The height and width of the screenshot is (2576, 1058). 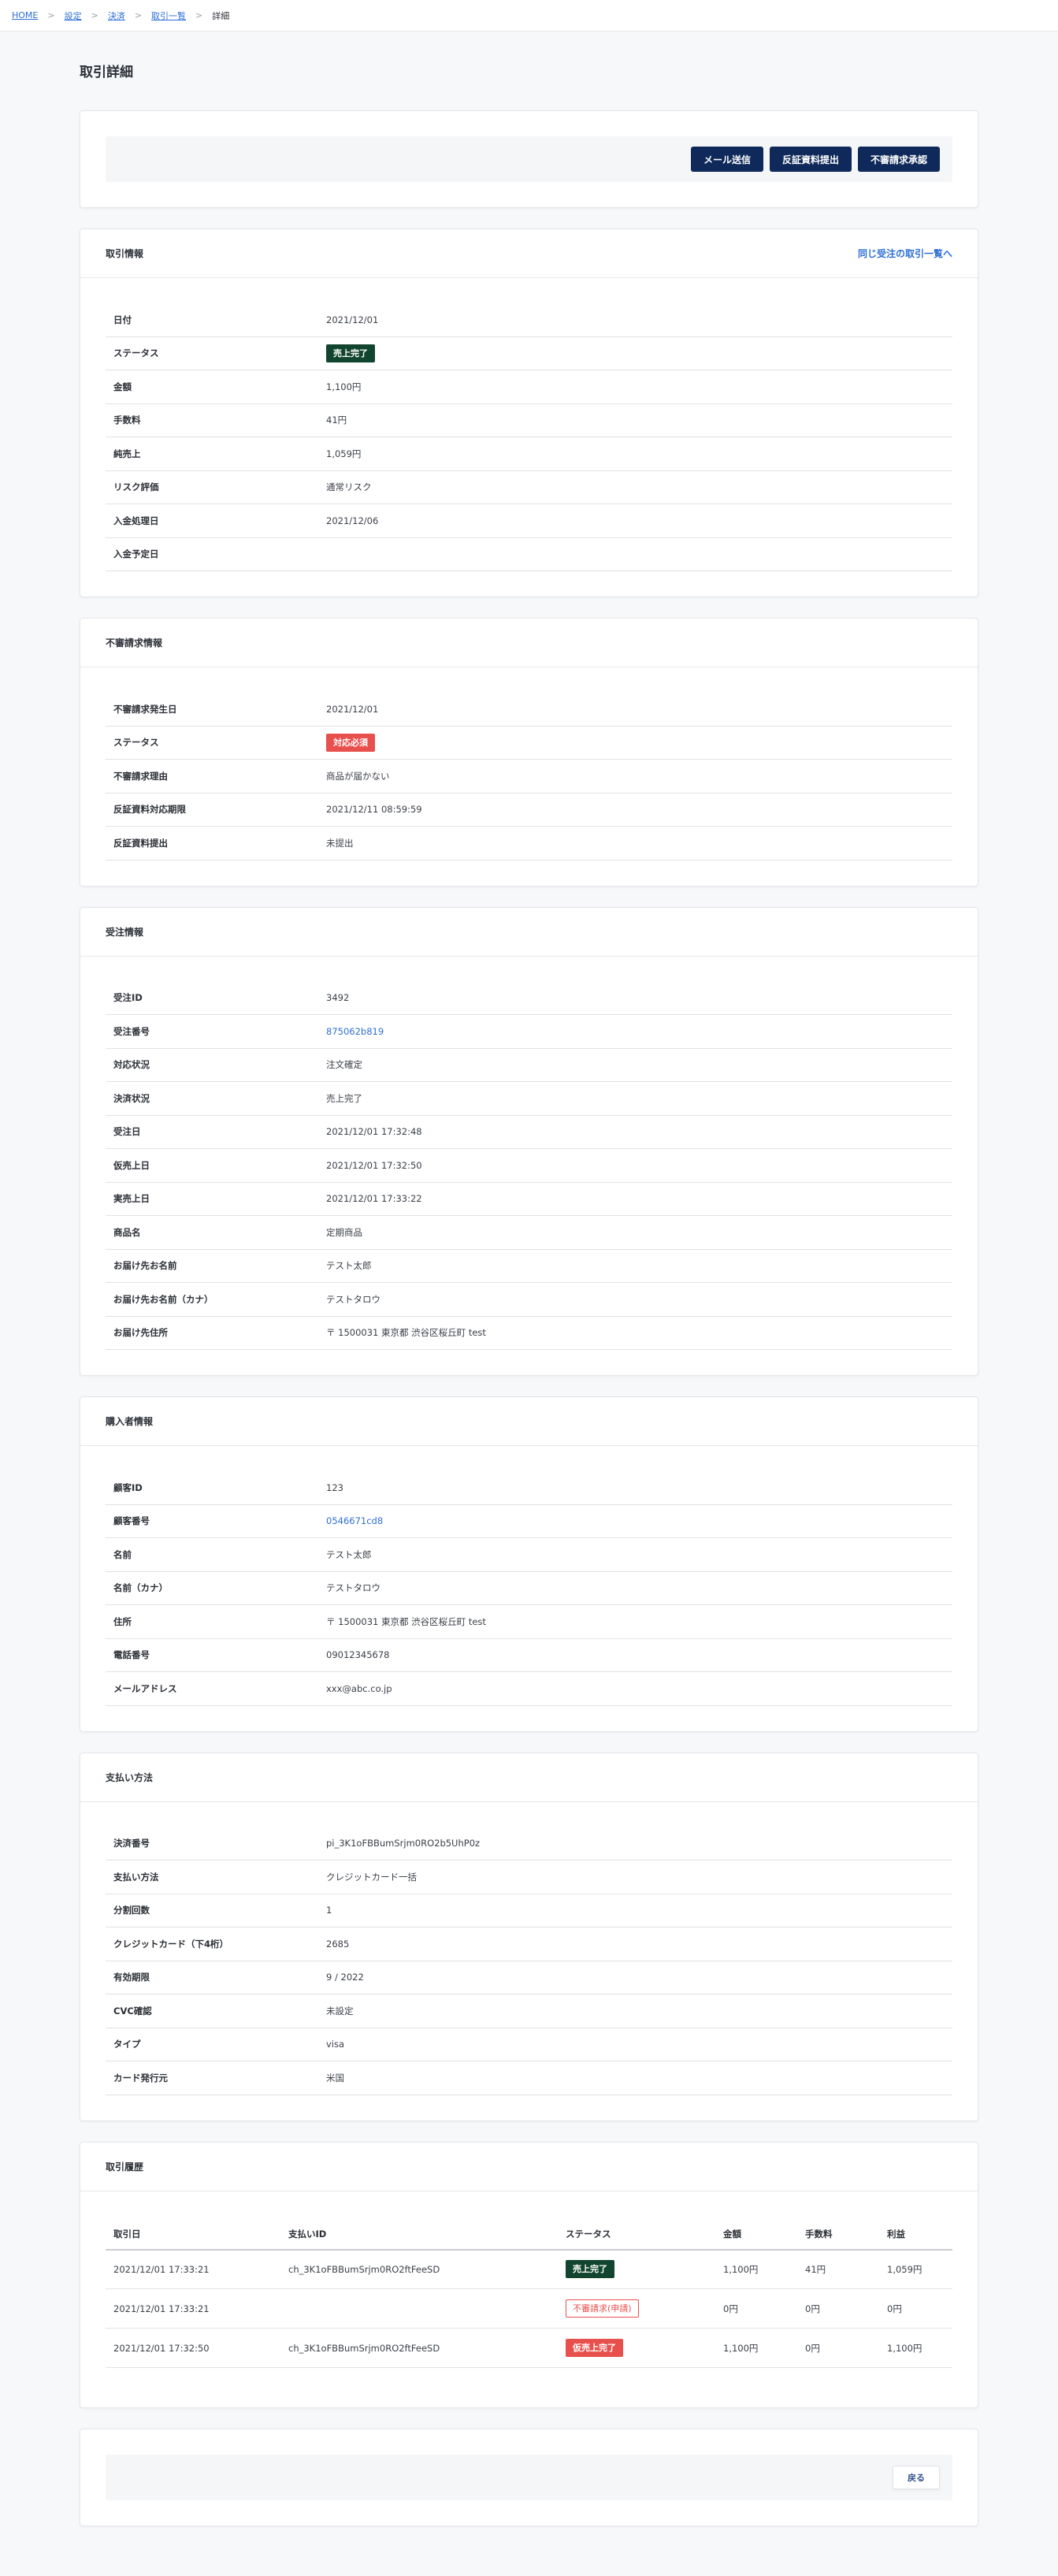 What do you see at coordinates (163, 1299) in the screenshot?
I see `row-label: お届け先お名前（カナ）` at bounding box center [163, 1299].